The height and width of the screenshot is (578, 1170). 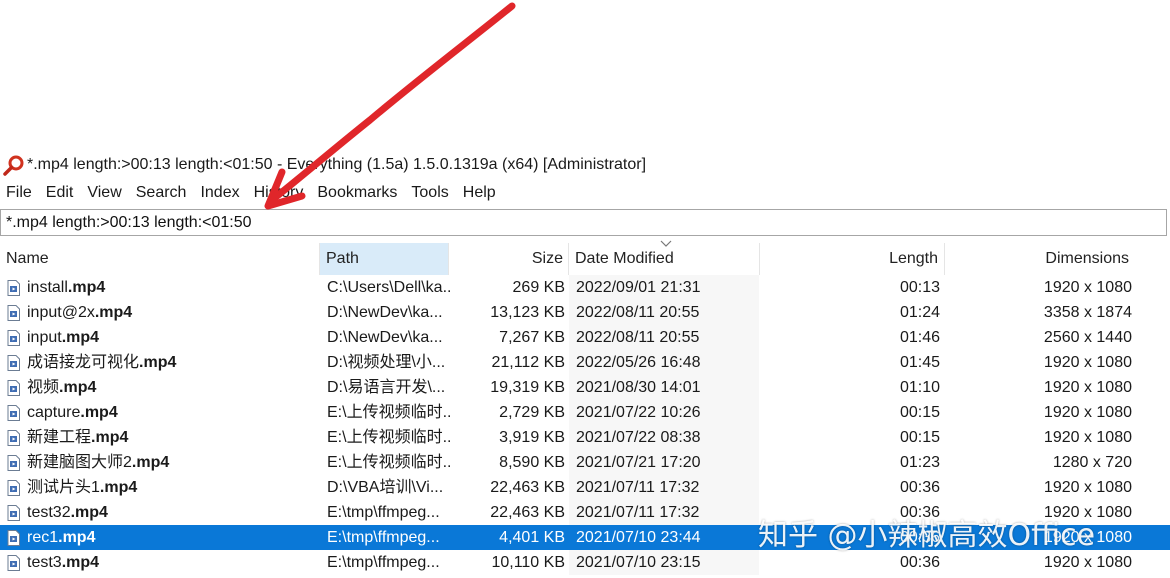 I want to click on video-length: 01:45, so click(x=919, y=362).